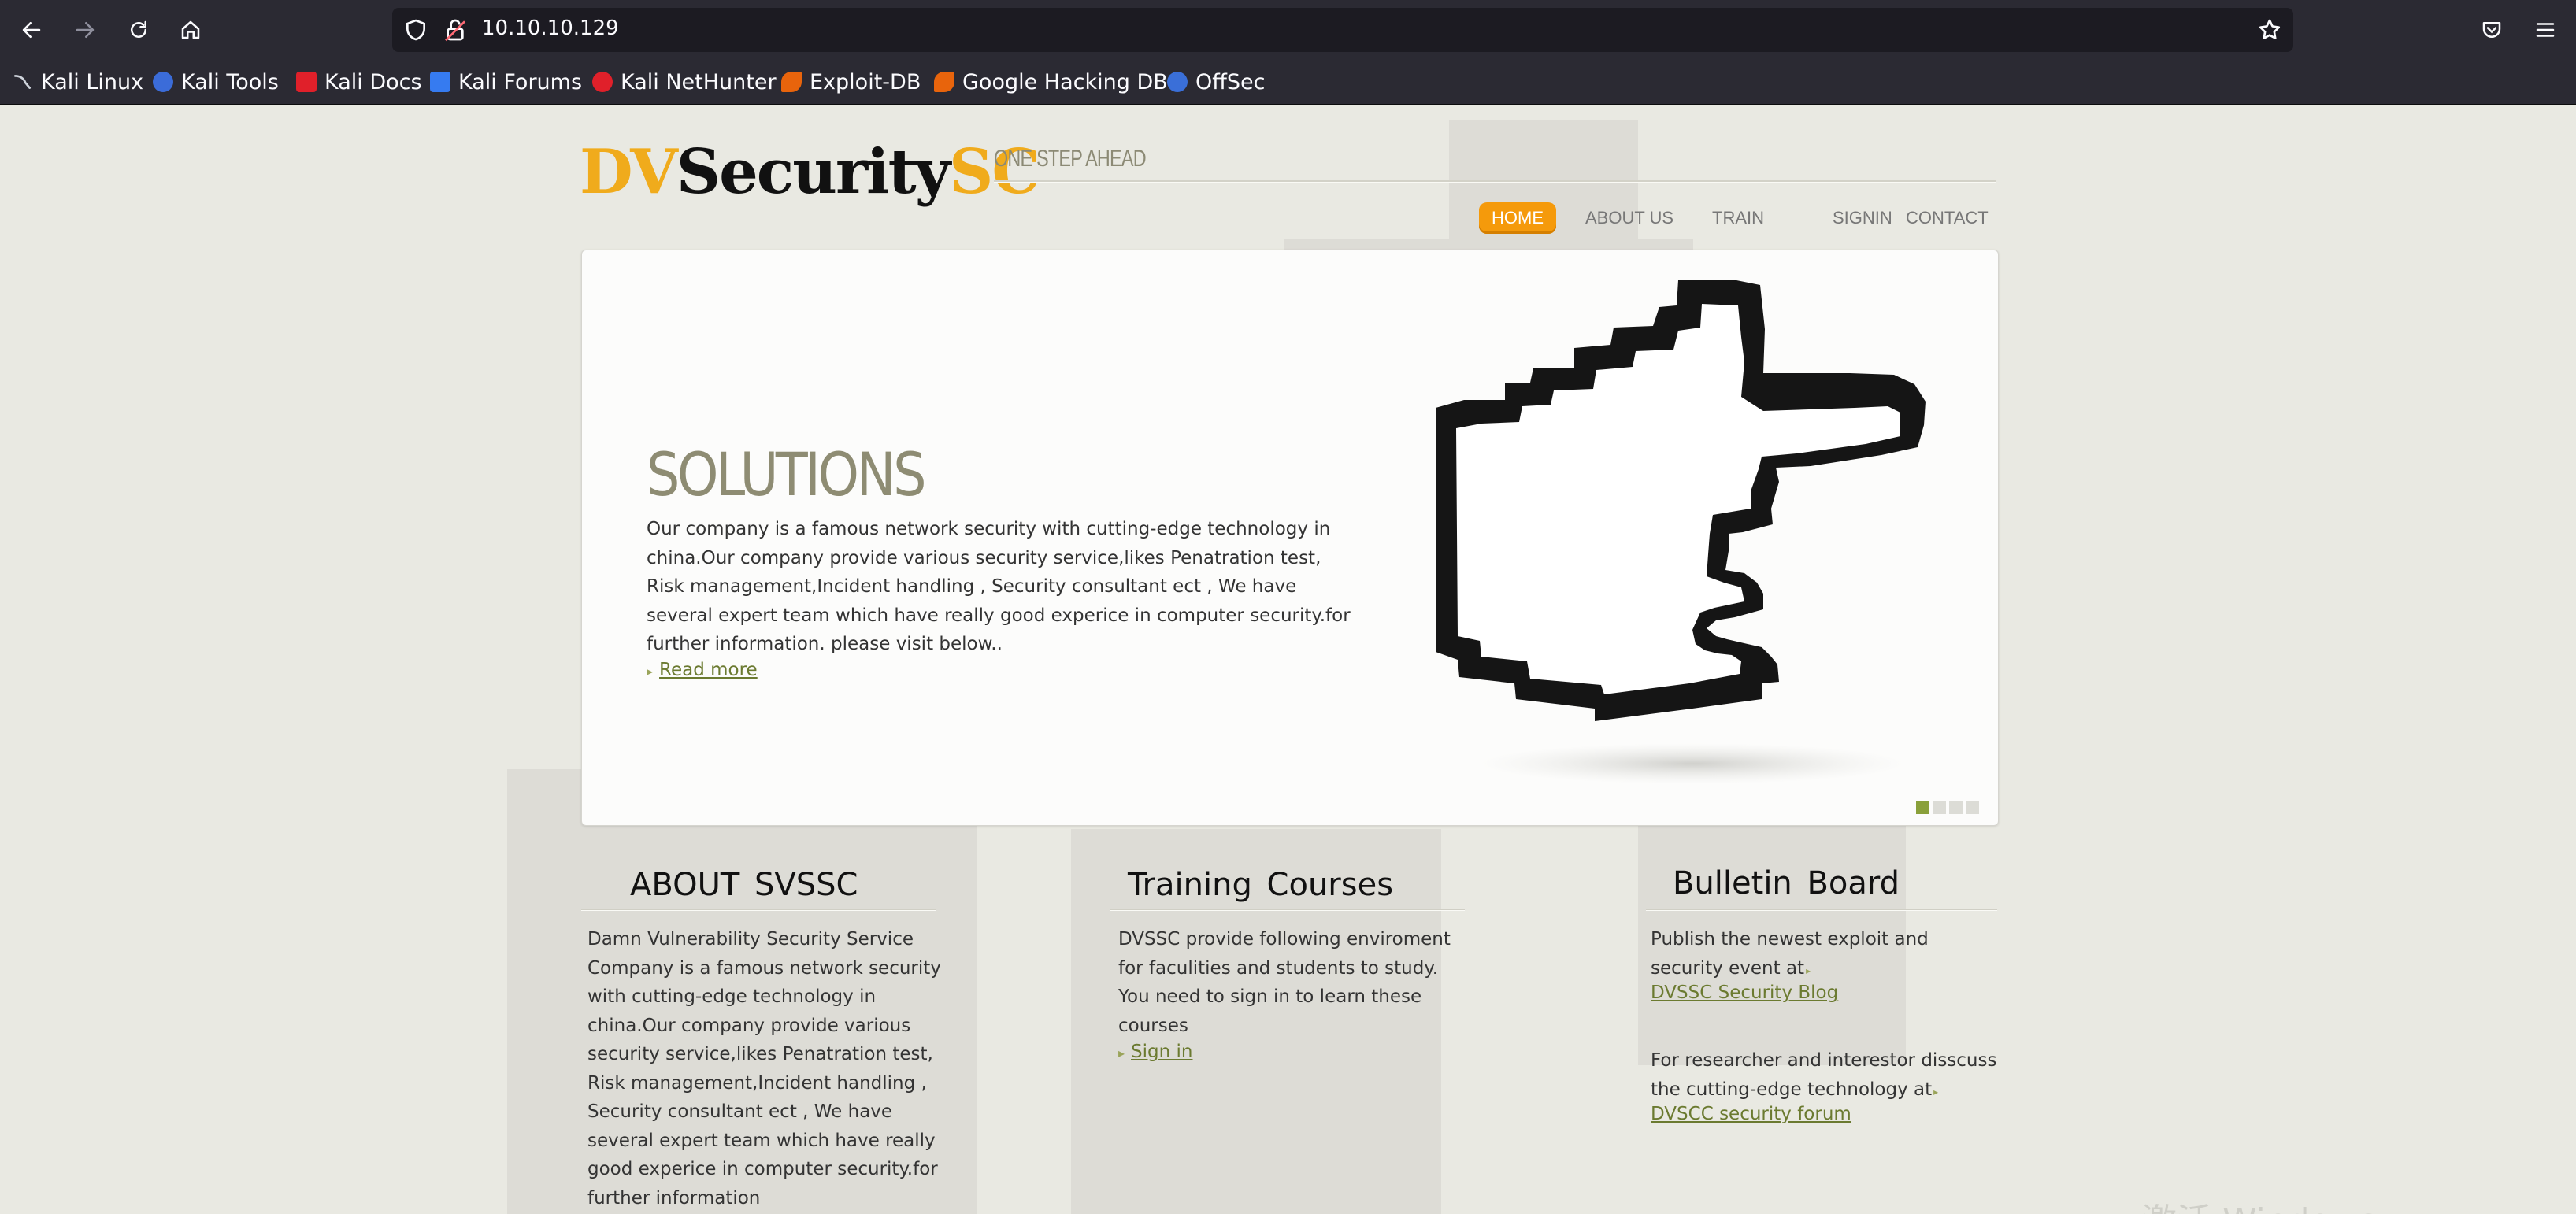 The height and width of the screenshot is (1214, 2576). What do you see at coordinates (629, 172) in the screenshot?
I see `logo-dv: DV` at bounding box center [629, 172].